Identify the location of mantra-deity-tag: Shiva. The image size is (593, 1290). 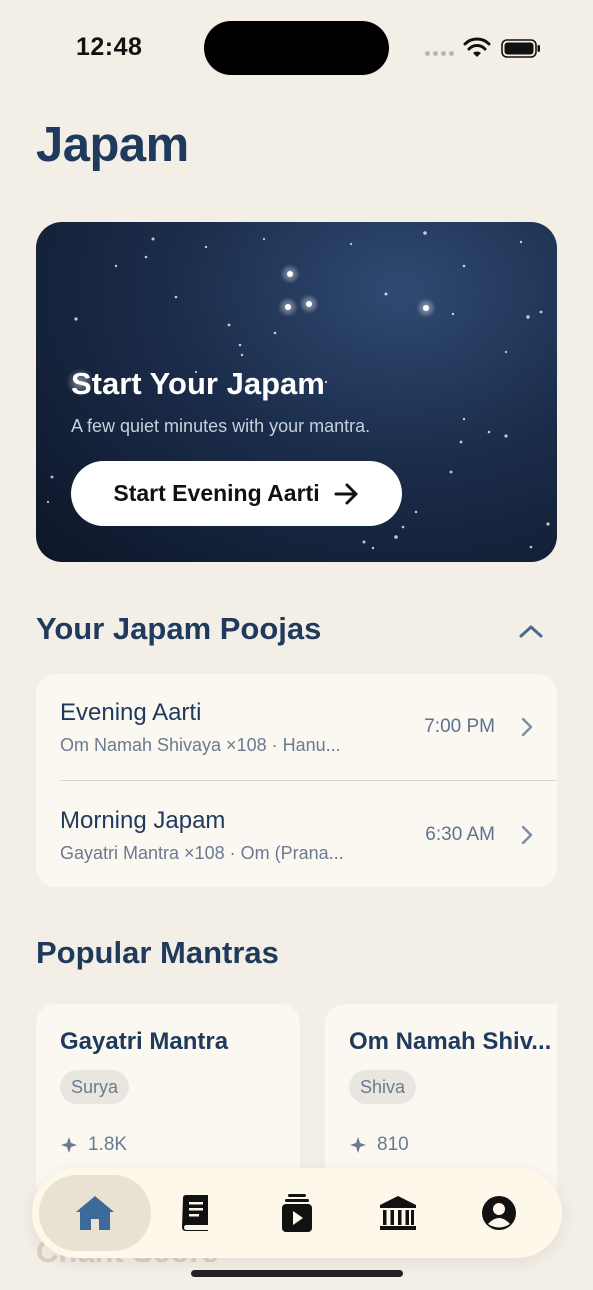
(383, 1087).